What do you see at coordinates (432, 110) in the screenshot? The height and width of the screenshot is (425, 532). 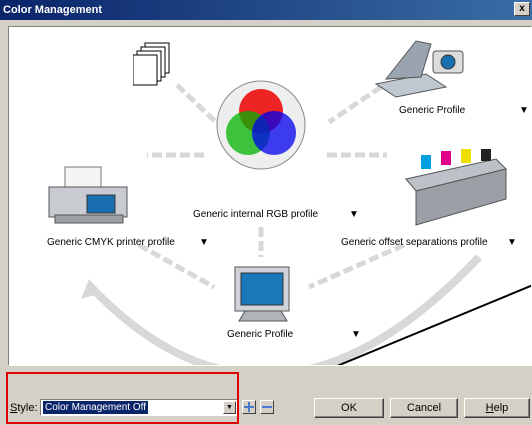 I see `scanner-profile-label: Generic Profile` at bounding box center [432, 110].